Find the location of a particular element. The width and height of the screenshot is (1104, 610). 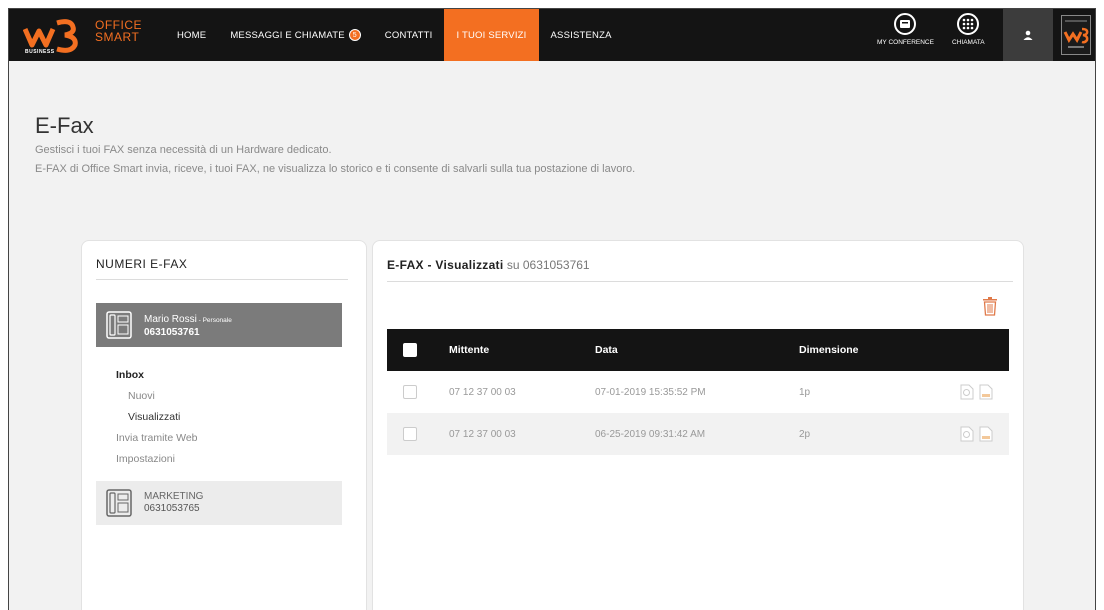

notification-badge: 5 is located at coordinates (354, 35).